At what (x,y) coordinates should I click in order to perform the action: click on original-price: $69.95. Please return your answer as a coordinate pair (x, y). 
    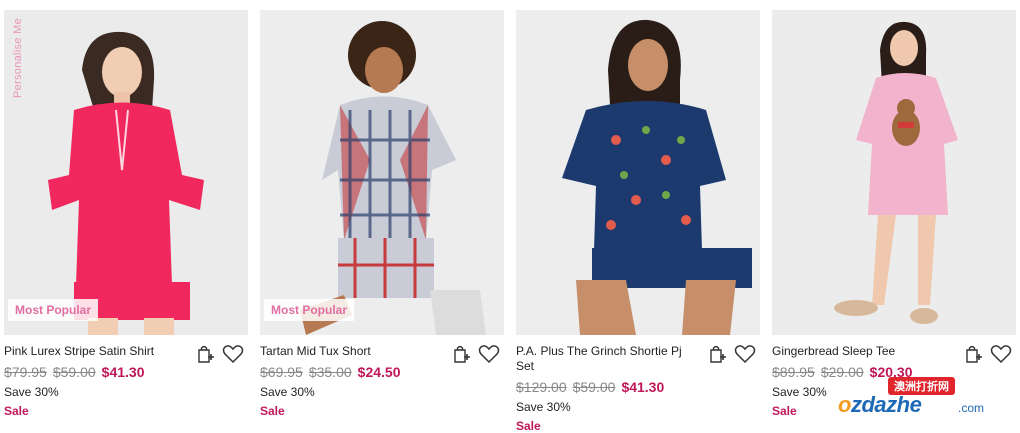
    Looking at the image, I should click on (281, 372).